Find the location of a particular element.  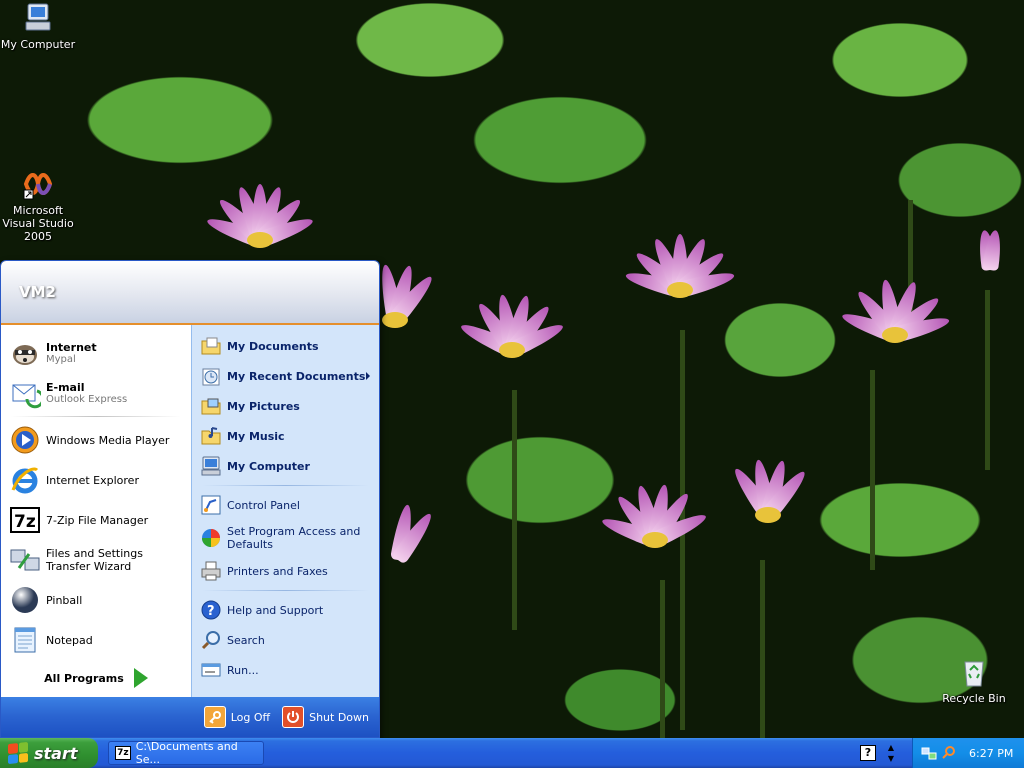

notepad-icon is located at coordinates (25, 640).